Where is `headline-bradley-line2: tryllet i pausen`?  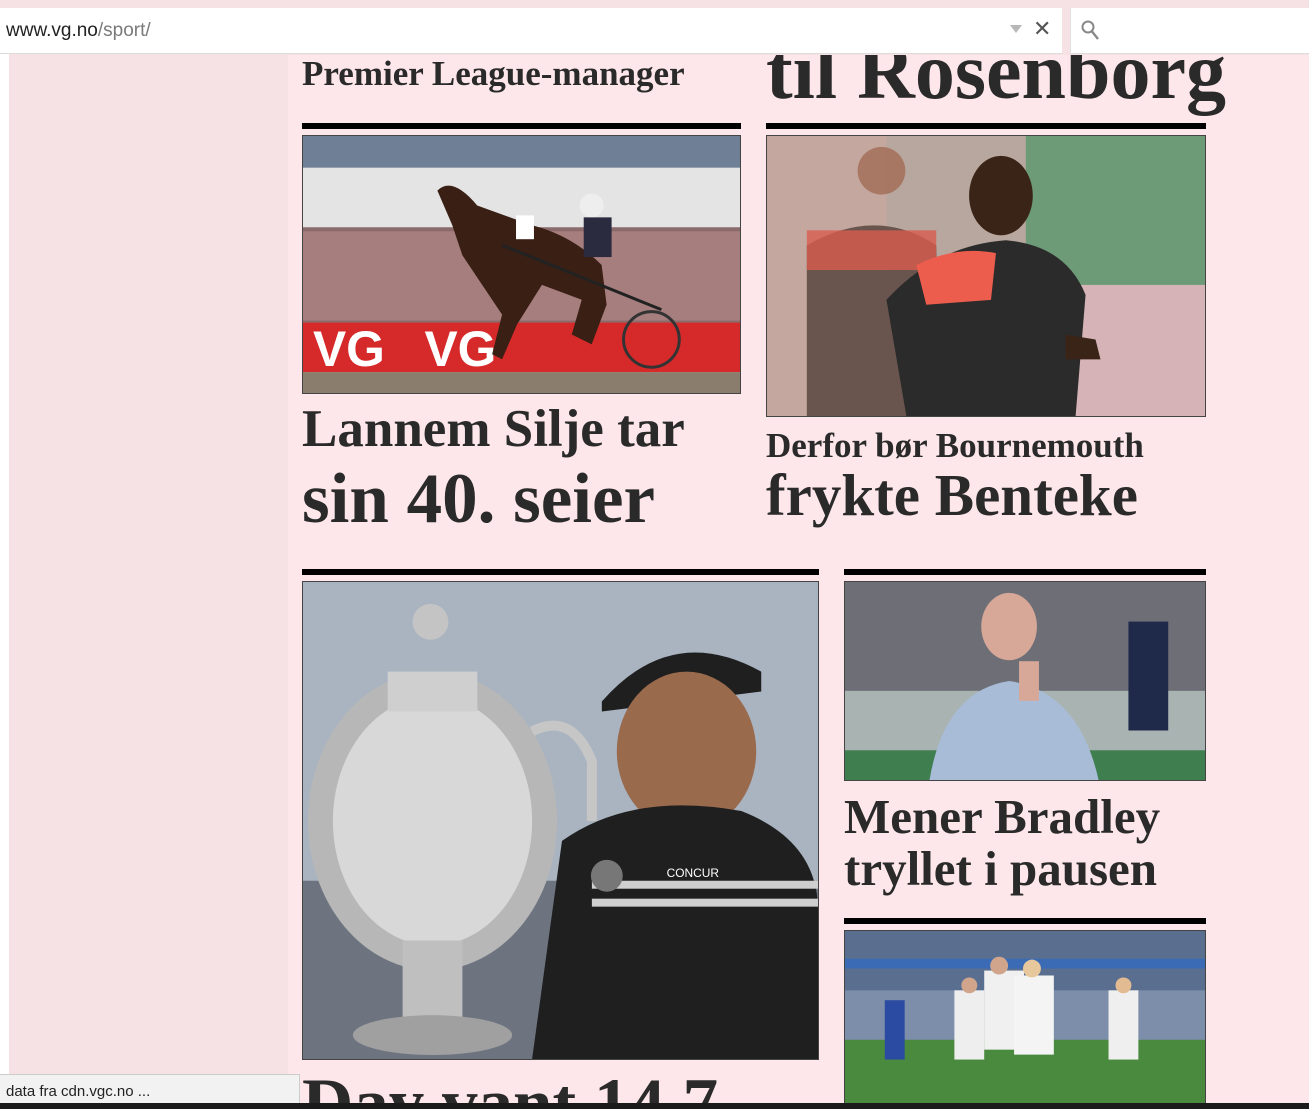 headline-bradley-line2: tryllet i pausen is located at coordinates (1000, 868).